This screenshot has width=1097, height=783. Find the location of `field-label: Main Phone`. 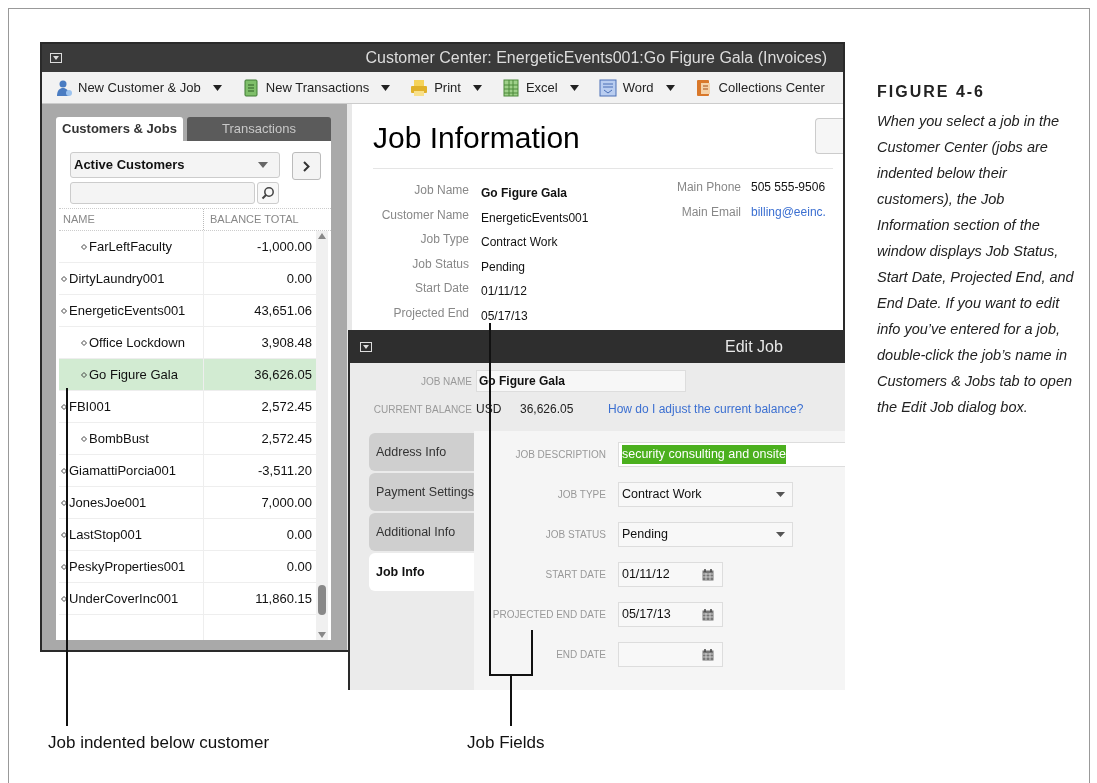

field-label: Main Phone is located at coordinates (708, 187).